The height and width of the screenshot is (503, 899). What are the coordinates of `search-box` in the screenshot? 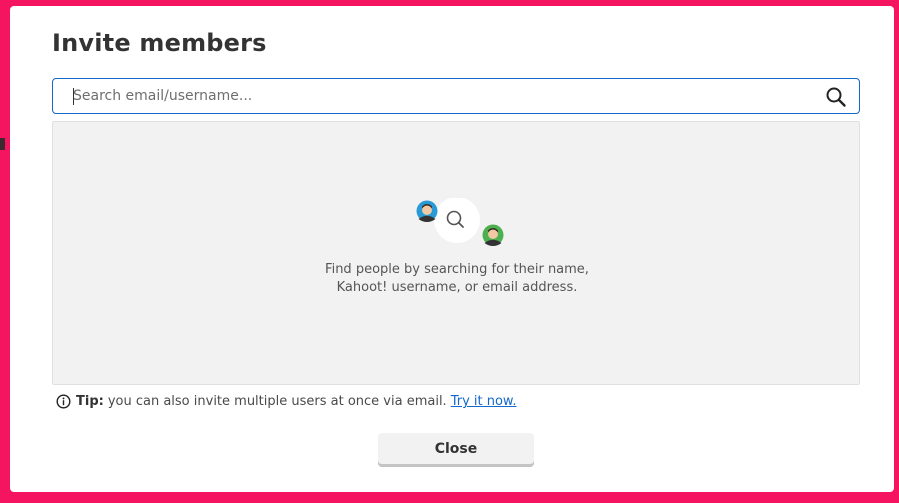 It's located at (456, 96).